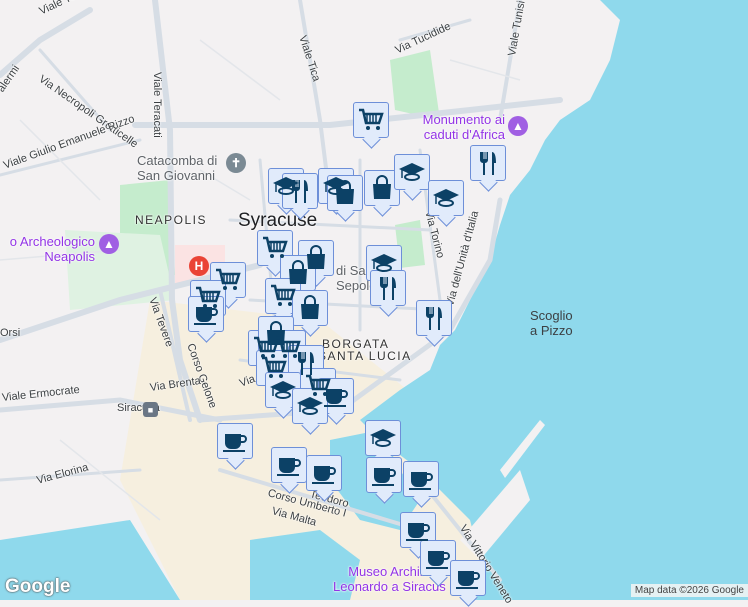 The height and width of the screenshot is (607, 748). Describe the element at coordinates (689, 590) in the screenshot. I see `attribution: Map data ©2026 Google` at that location.